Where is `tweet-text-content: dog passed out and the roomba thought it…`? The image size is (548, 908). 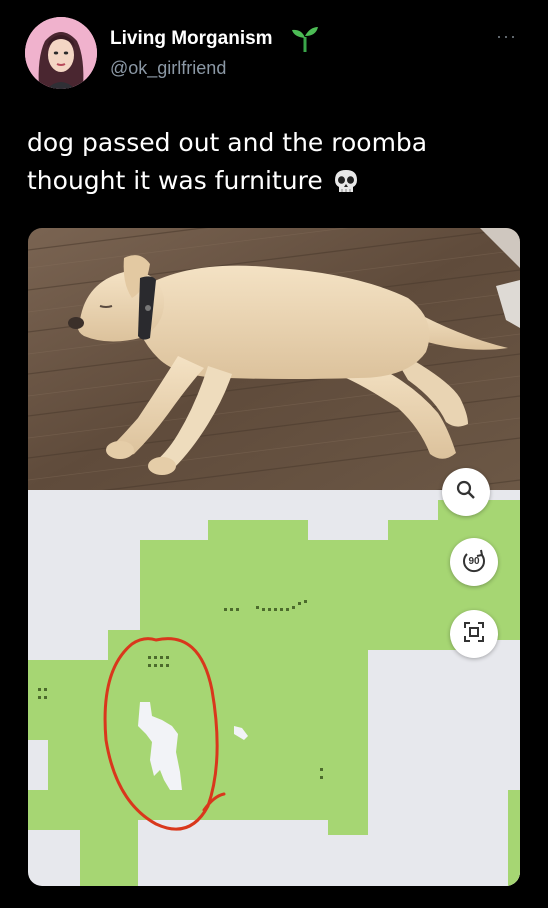 tweet-text-content: dog passed out and the roomba thought it… is located at coordinates (227, 161).